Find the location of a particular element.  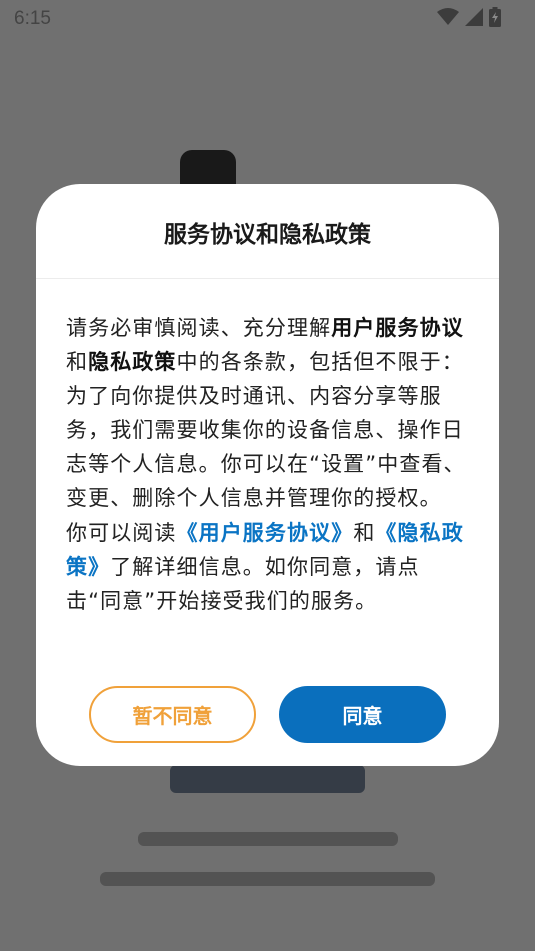

user-agreement-term: 用户服务协议 is located at coordinates (397, 328).